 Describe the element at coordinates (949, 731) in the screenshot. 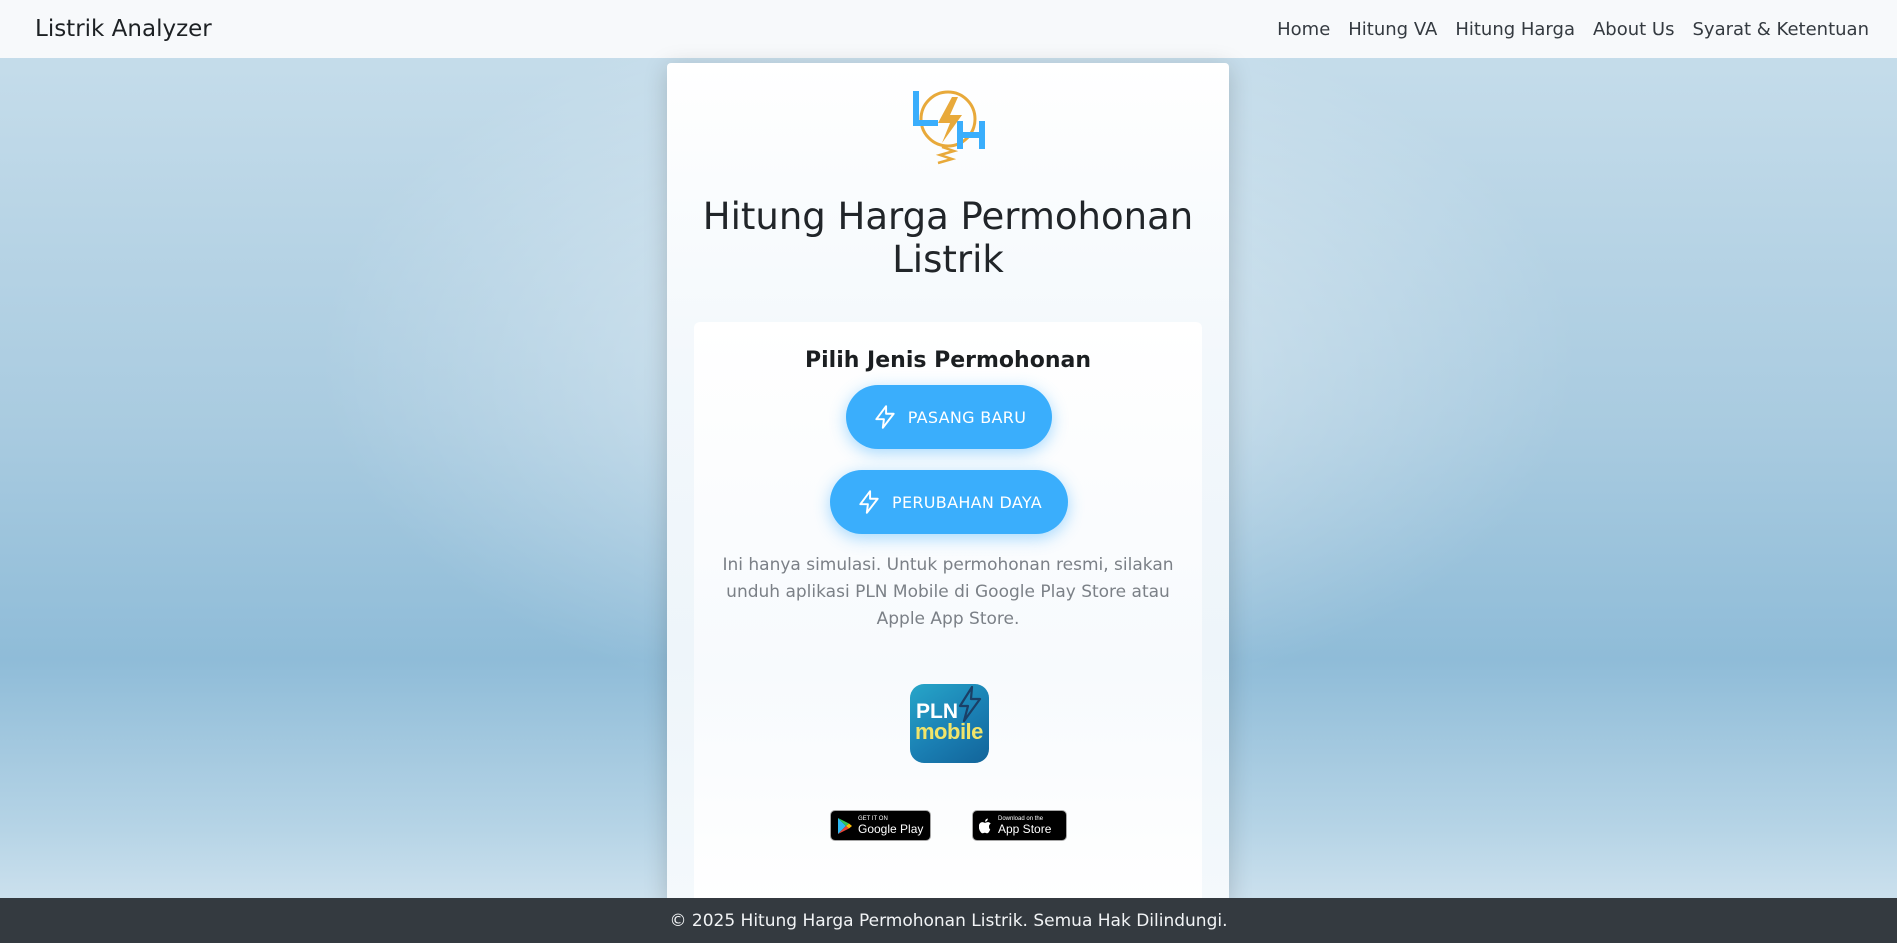

I see `mobile-label: mobile` at that location.